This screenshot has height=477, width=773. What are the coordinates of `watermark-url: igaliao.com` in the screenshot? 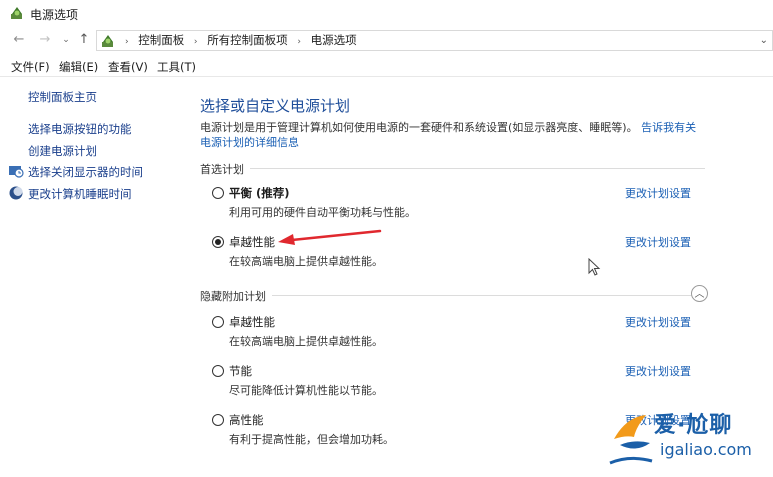 It's located at (706, 449).